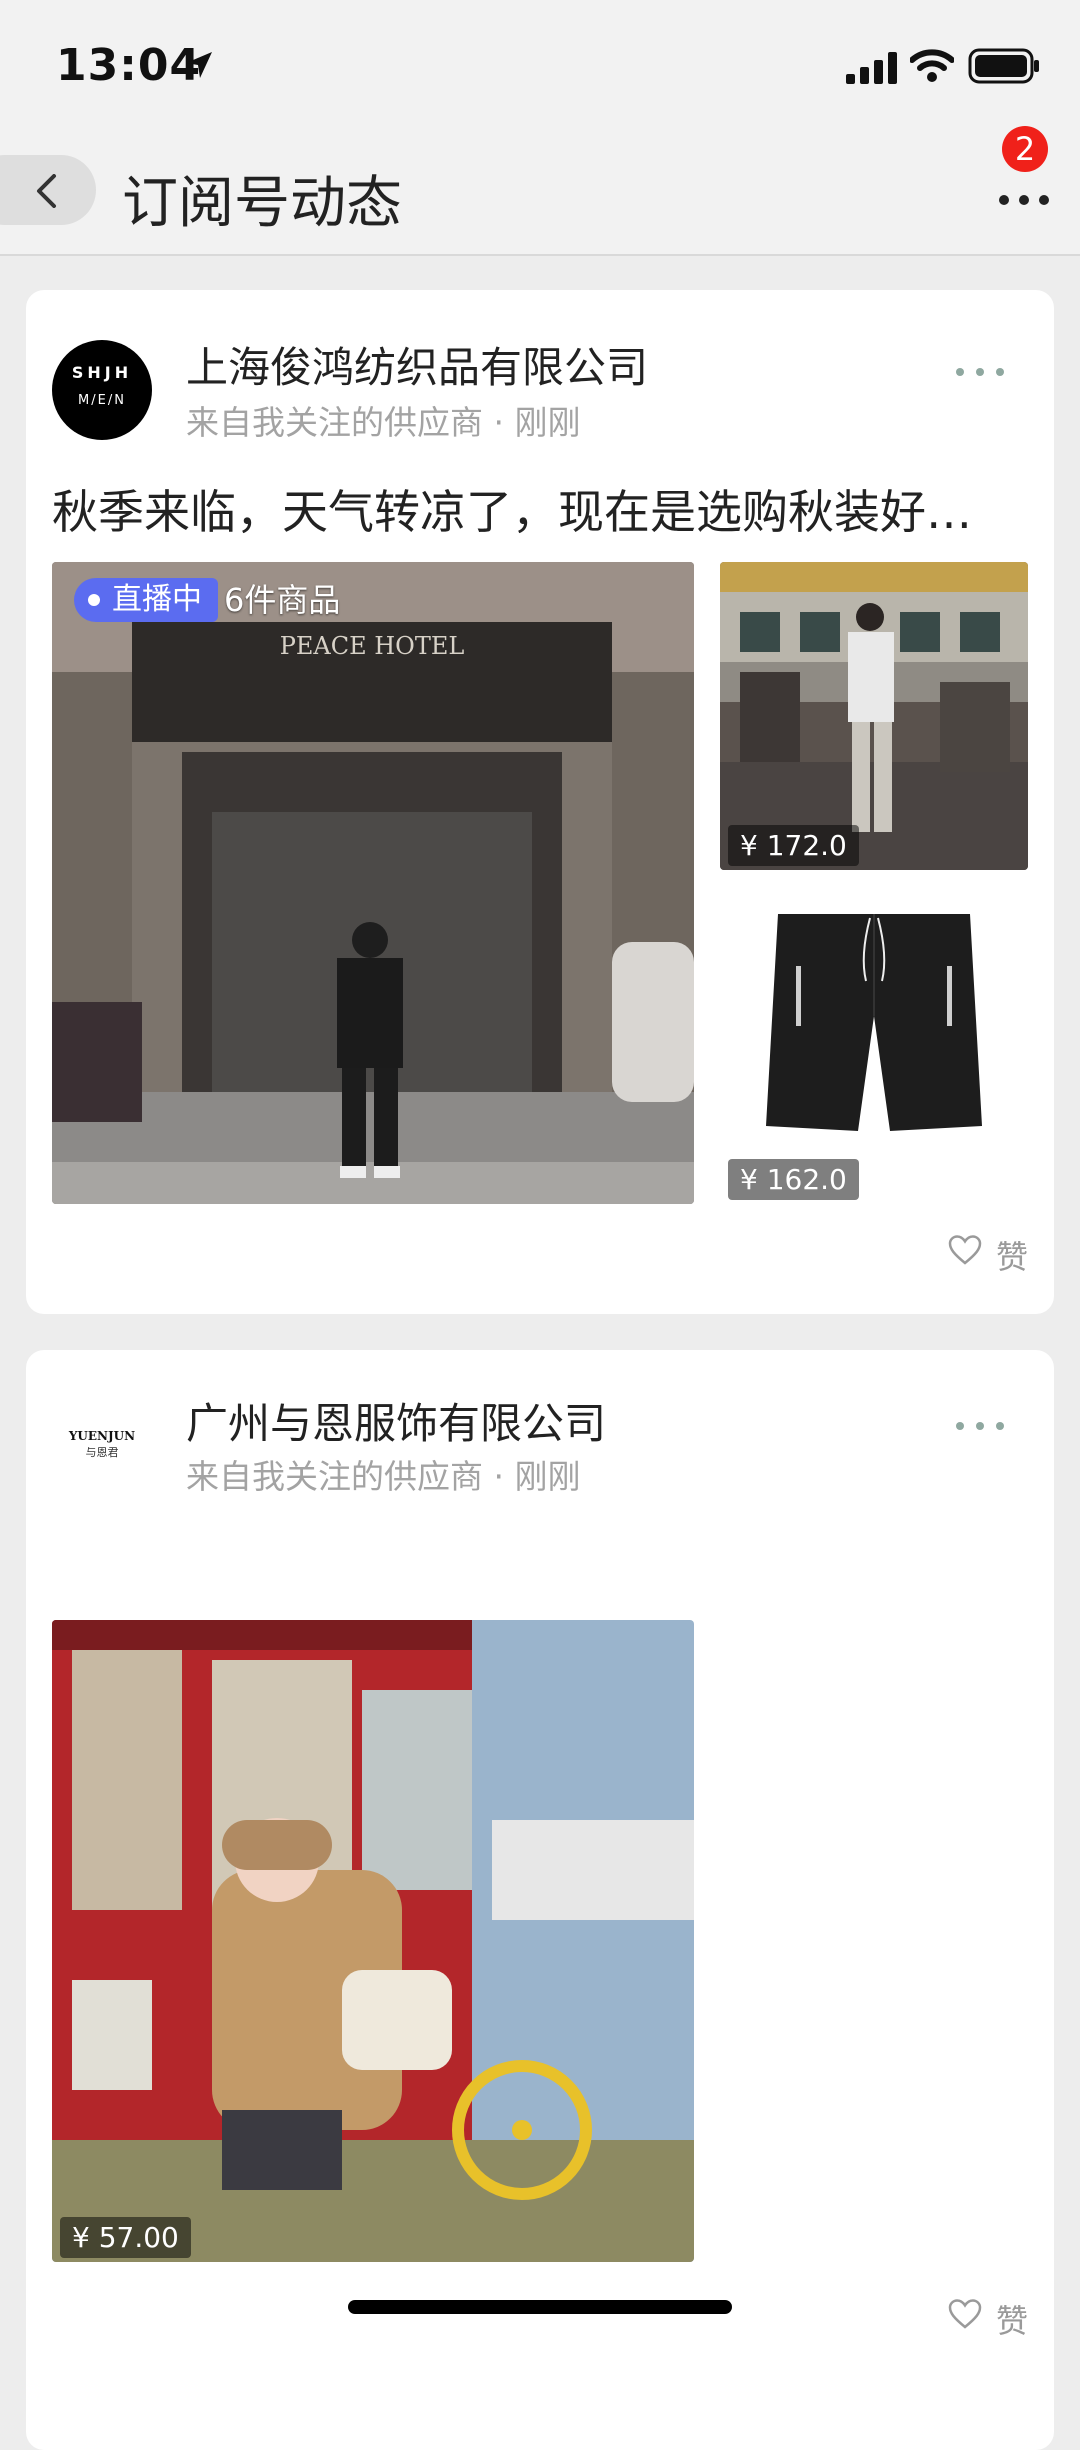  I want to click on supplier-logo: SHJH M/E/N, so click(102, 385).